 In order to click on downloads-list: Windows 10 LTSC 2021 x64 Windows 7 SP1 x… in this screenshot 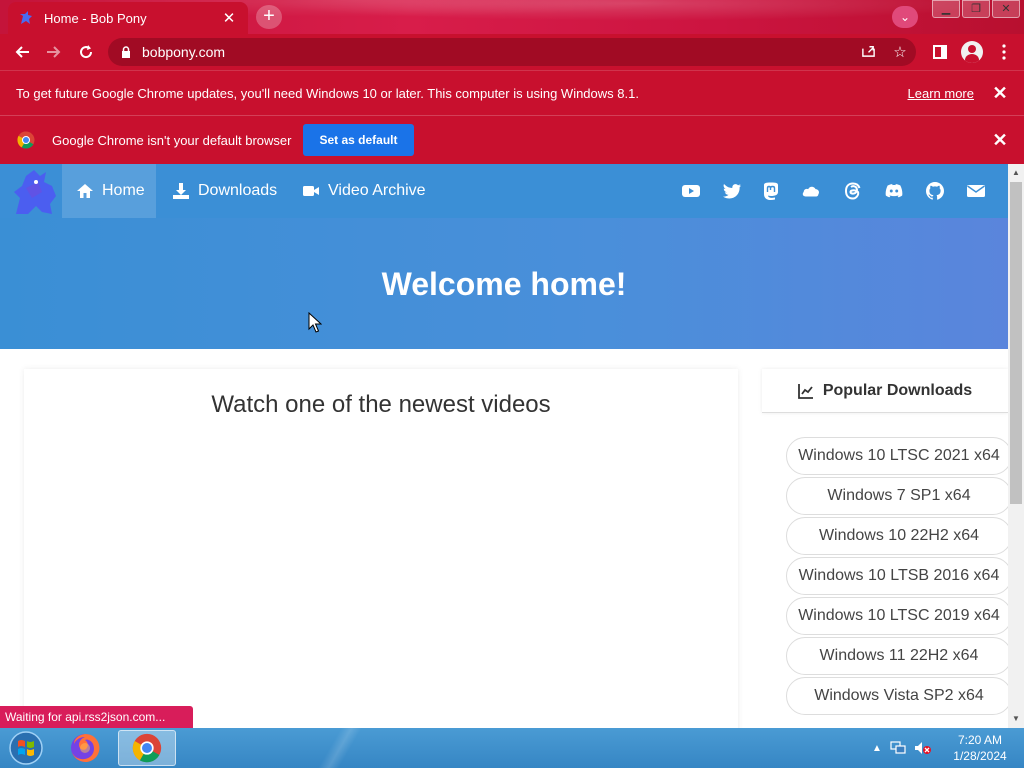, I will do `click(897, 577)`.